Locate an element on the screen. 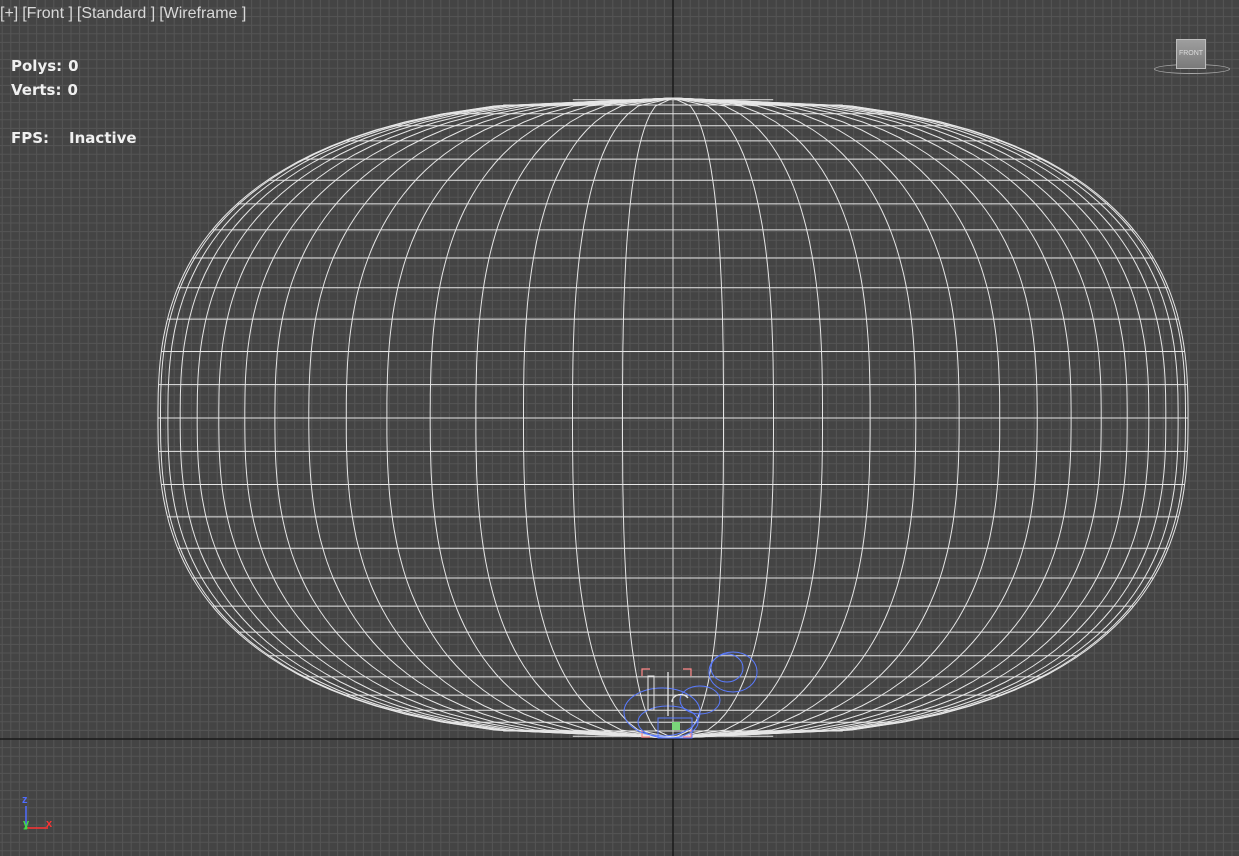  axis-z-label: z is located at coordinates (25, 800).